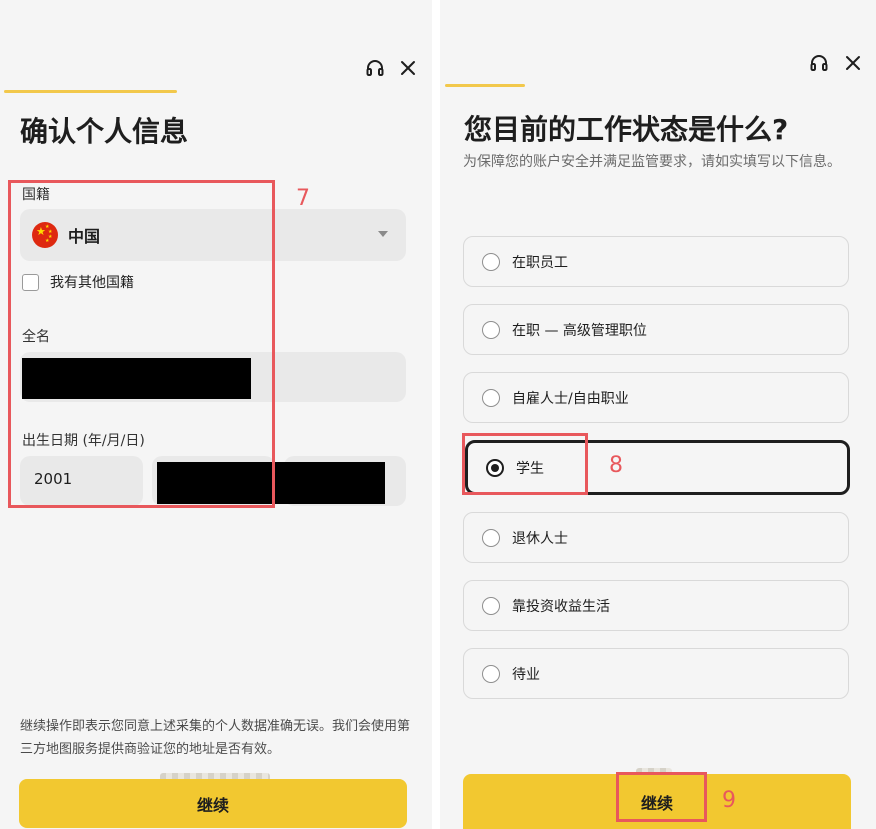  Describe the element at coordinates (540, 262) in the screenshot. I see `option-label: 在职员工` at that location.